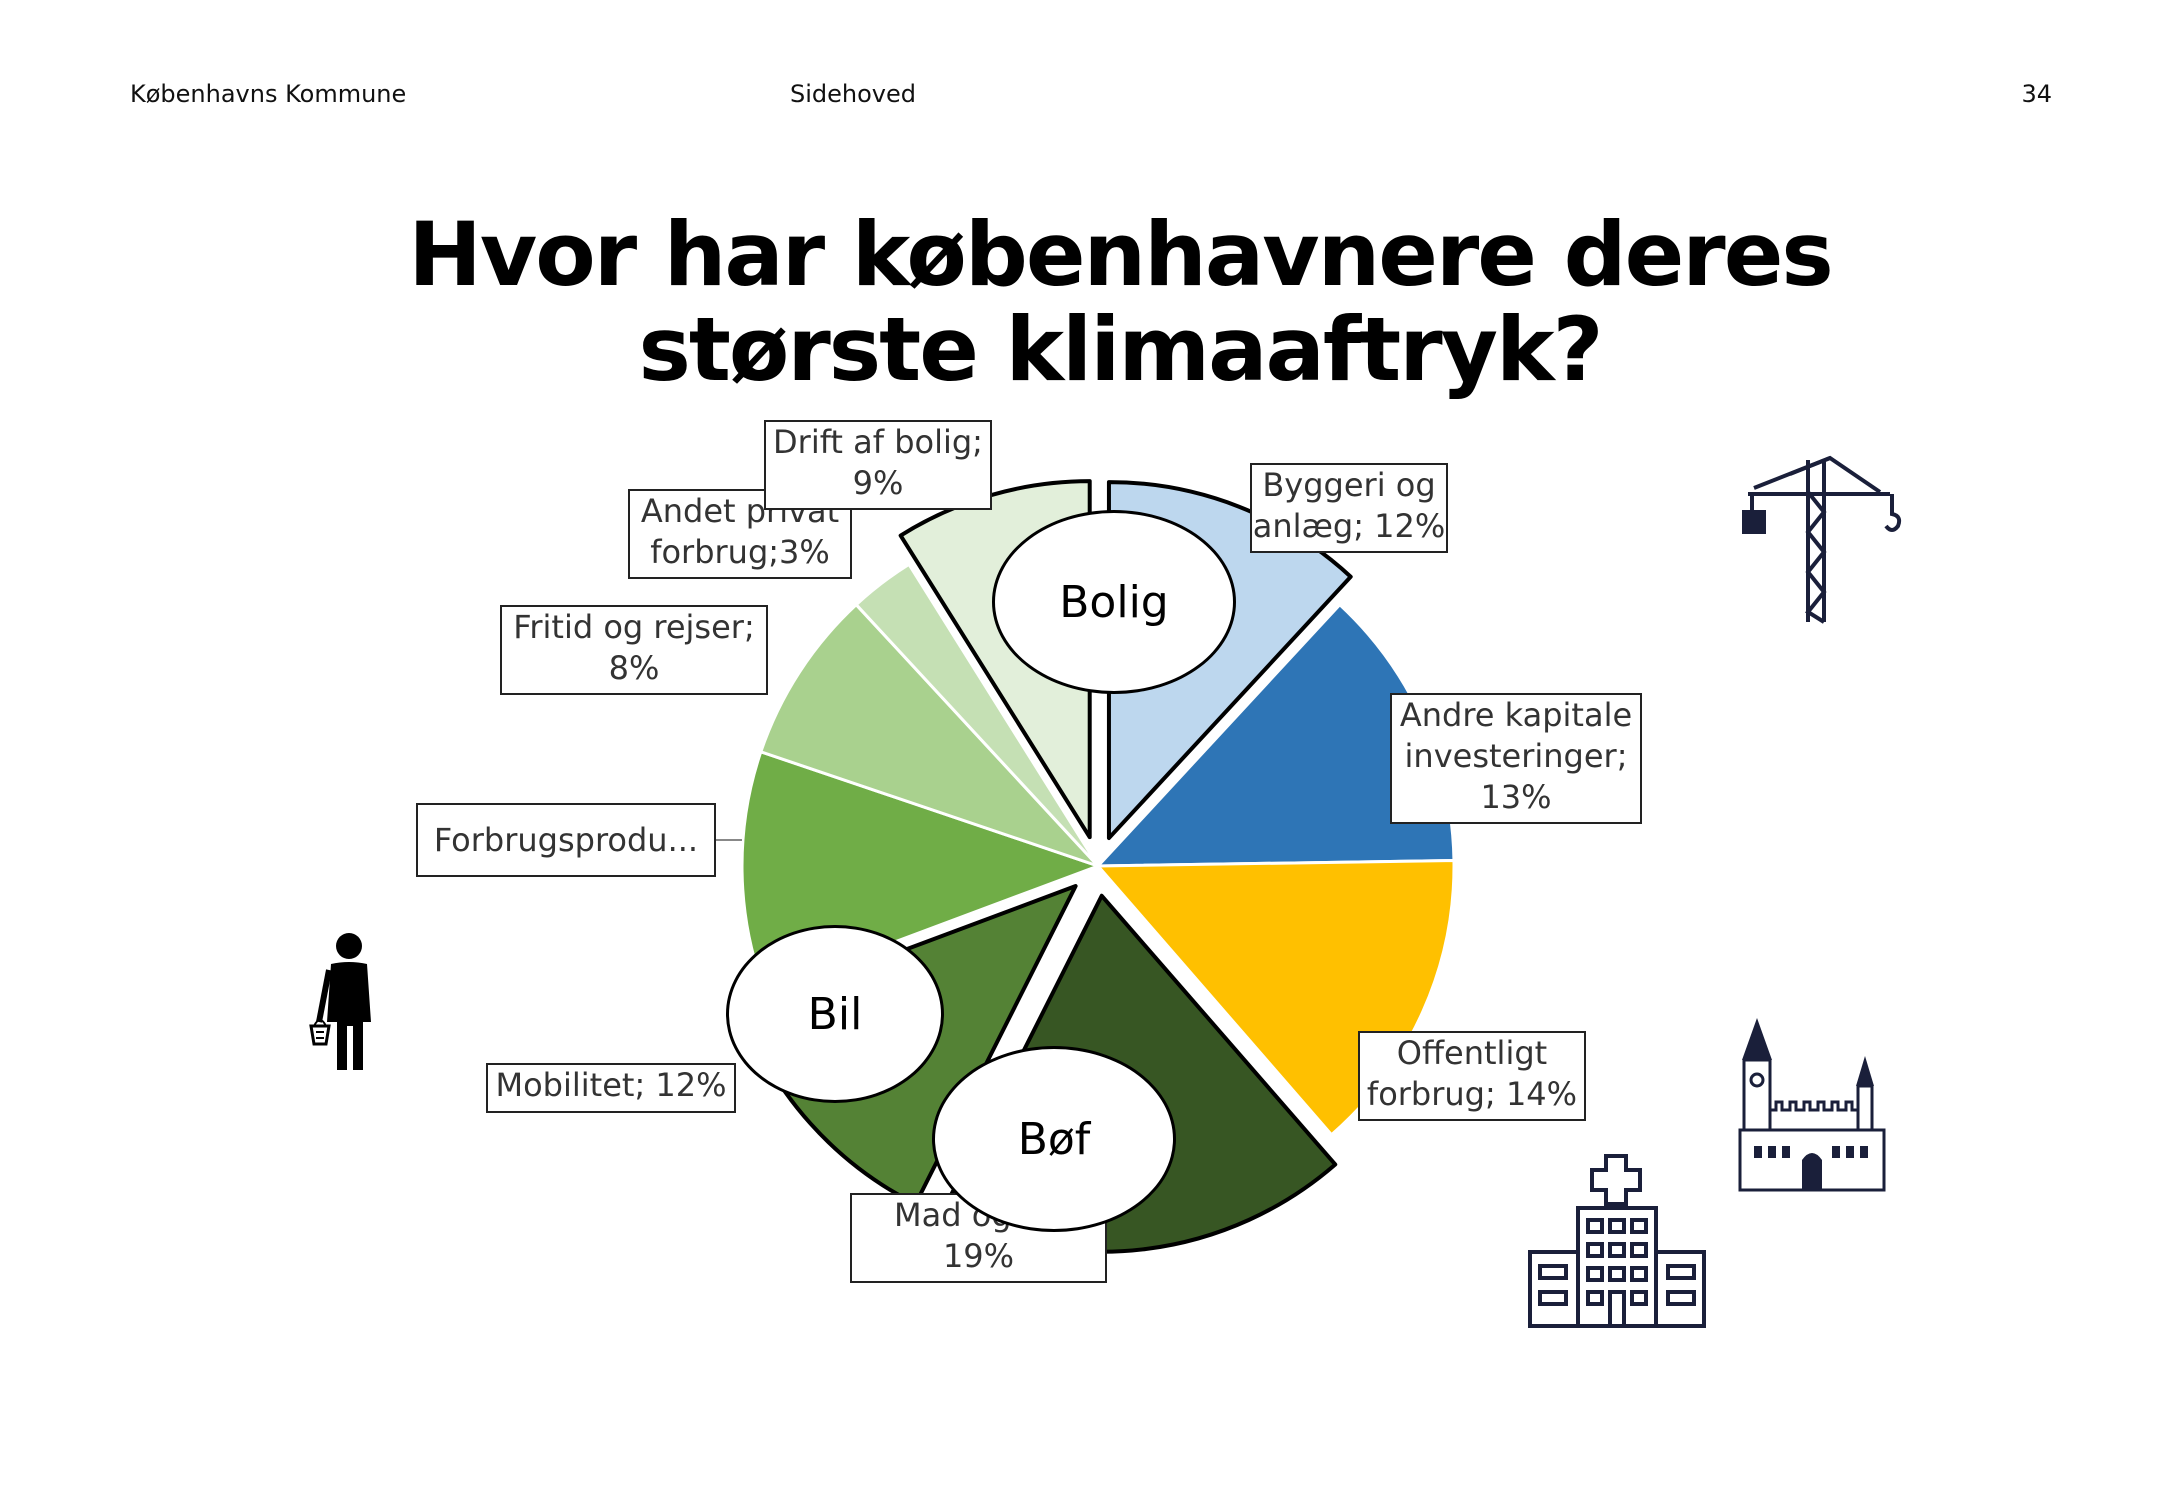 This screenshot has height=1500, width=2167. Describe the element at coordinates (1617, 1241) in the screenshot. I see `hospital-icon` at that location.